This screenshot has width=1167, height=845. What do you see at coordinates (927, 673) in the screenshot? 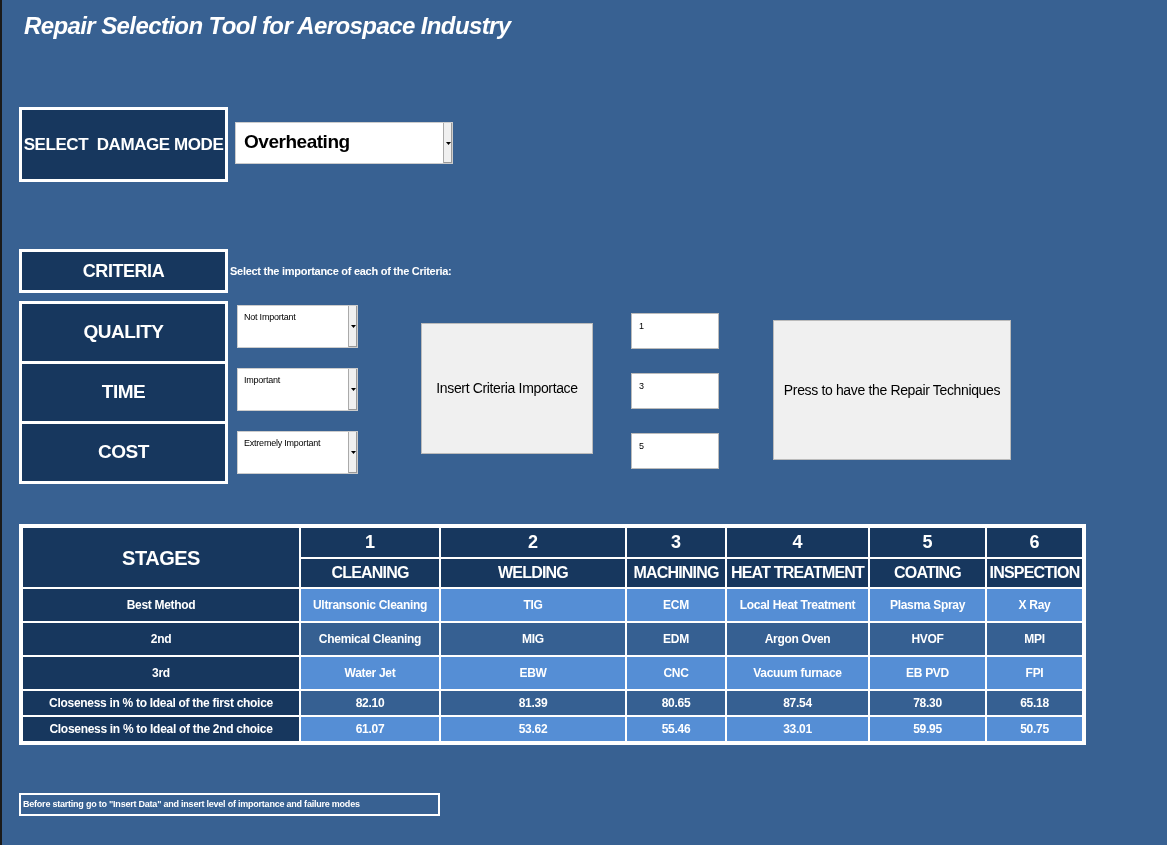
I see `table-cell: EB PVD` at bounding box center [927, 673].